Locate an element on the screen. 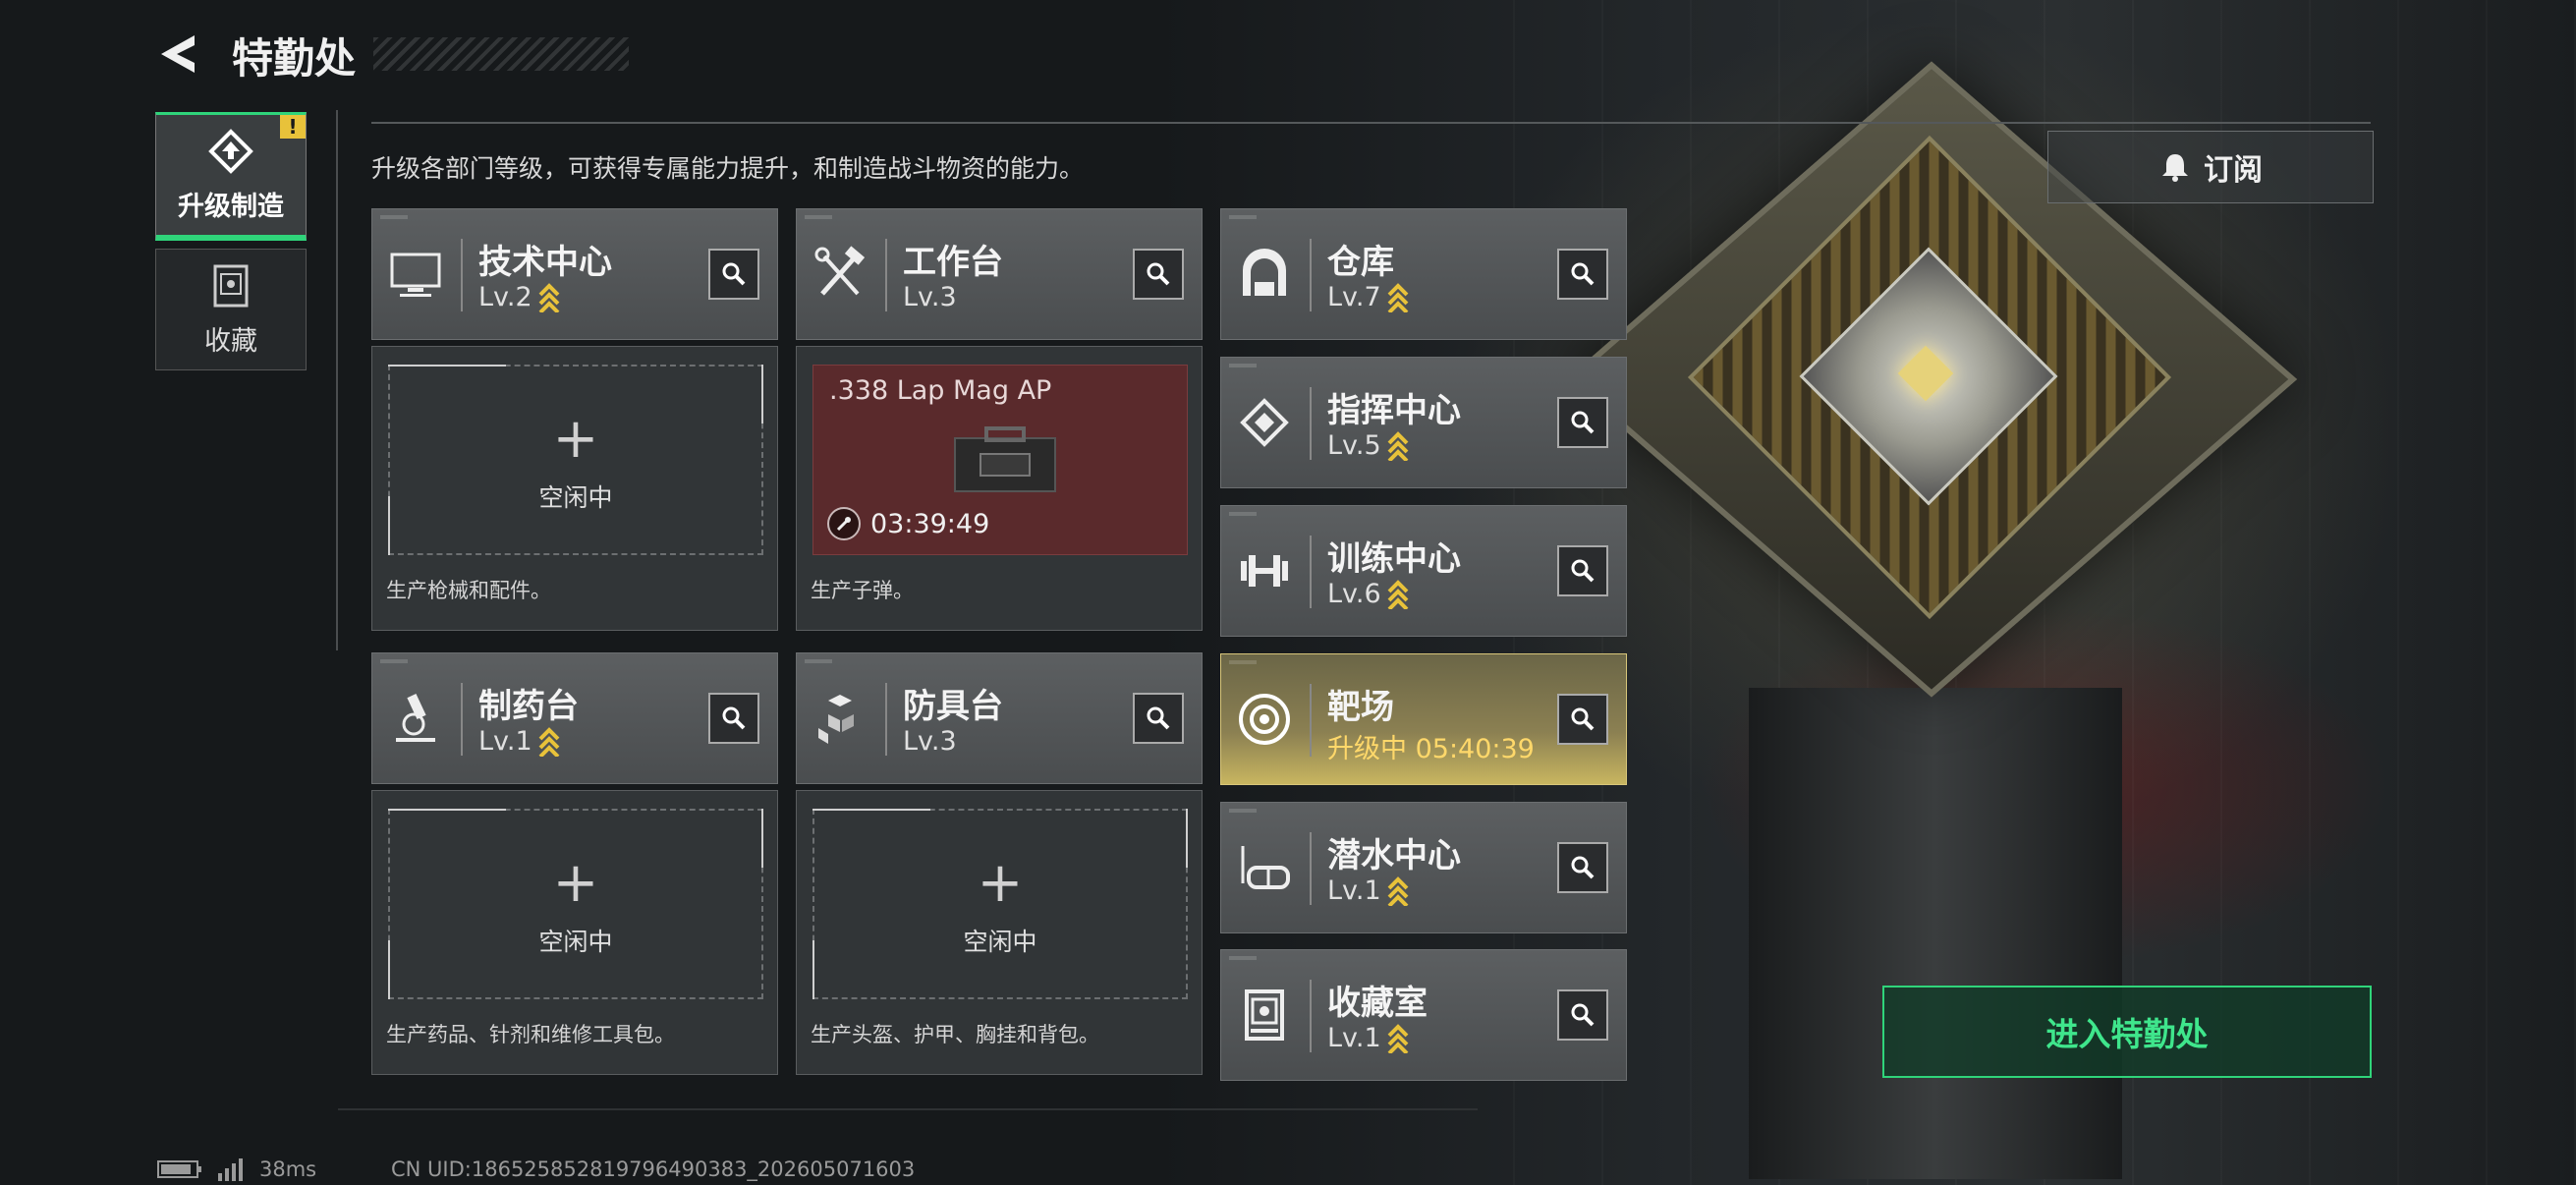 The image size is (2576, 1185). microscope-icon is located at coordinates (415, 718).